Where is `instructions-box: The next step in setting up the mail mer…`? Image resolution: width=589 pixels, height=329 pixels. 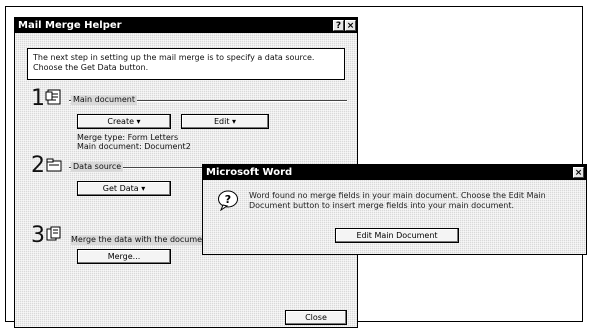 instructions-box: The next step in setting up the mail mer… is located at coordinates (186, 64).